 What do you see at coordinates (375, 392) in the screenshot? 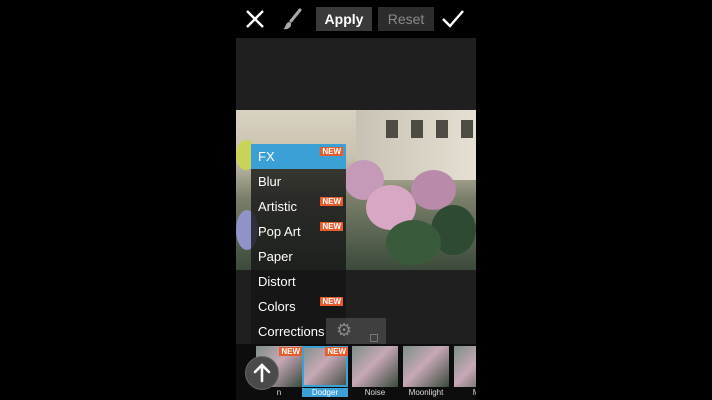
I see `filter-thumb-label: Noise` at bounding box center [375, 392].